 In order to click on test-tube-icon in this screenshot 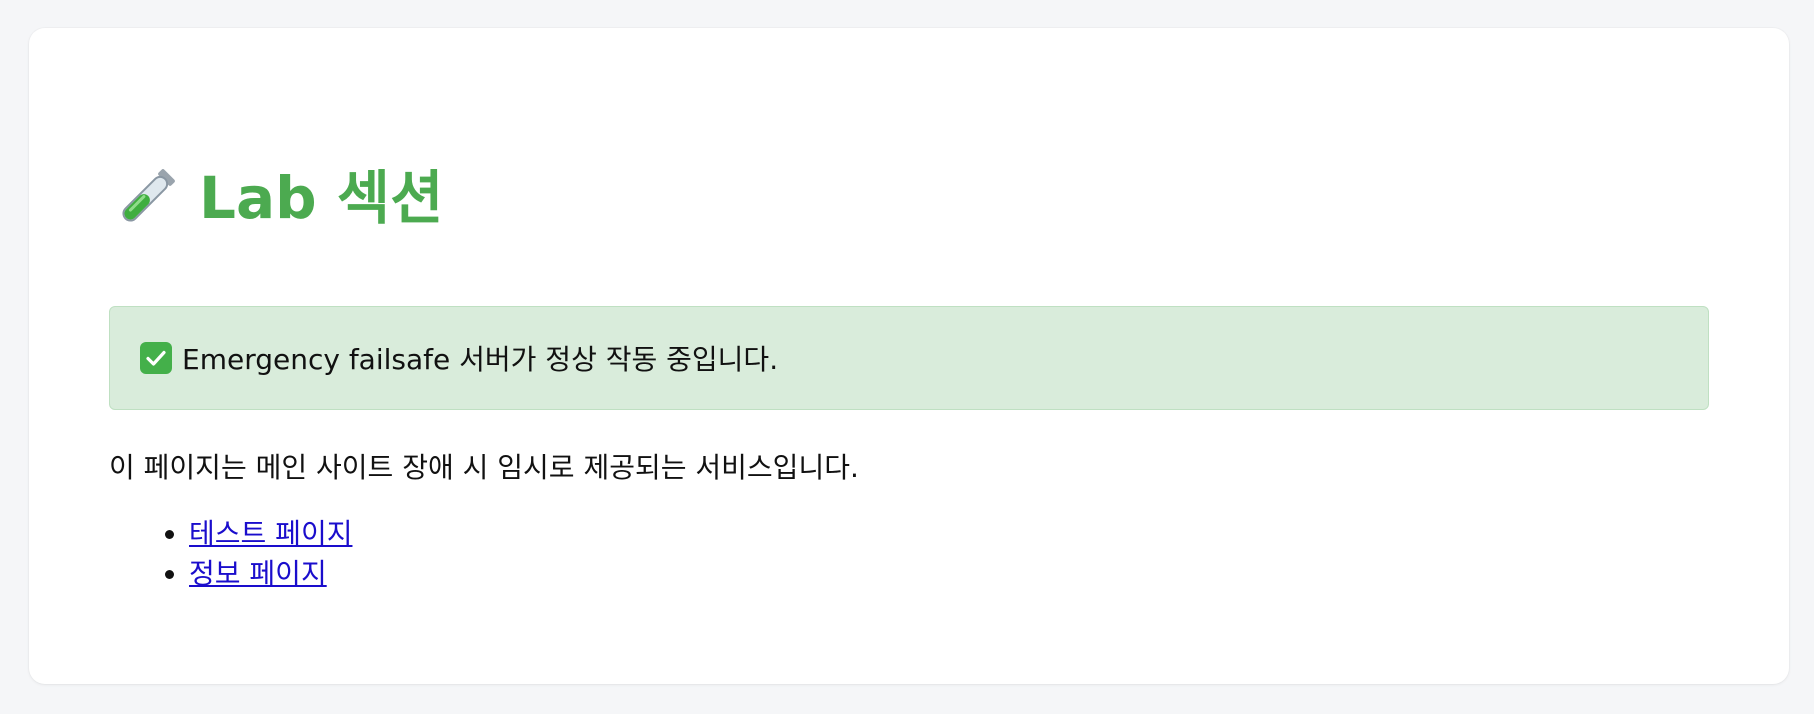, I will do `click(146, 198)`.